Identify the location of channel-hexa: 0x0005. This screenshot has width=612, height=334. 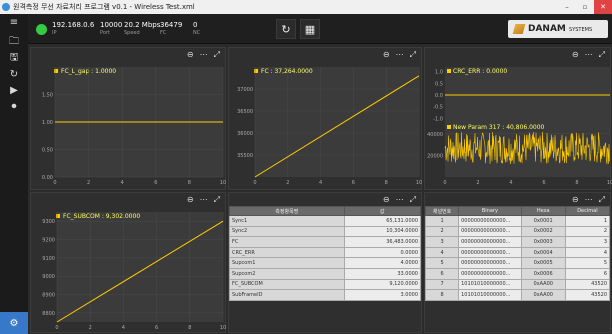
(543, 263).